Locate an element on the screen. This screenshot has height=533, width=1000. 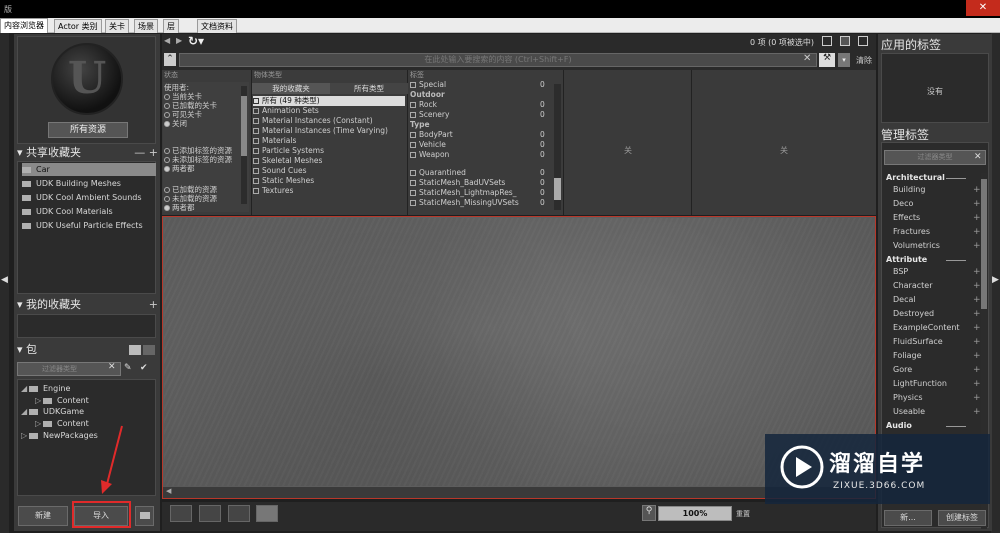
view-mode-thumbs-icon is located at coordinates (239, 513).